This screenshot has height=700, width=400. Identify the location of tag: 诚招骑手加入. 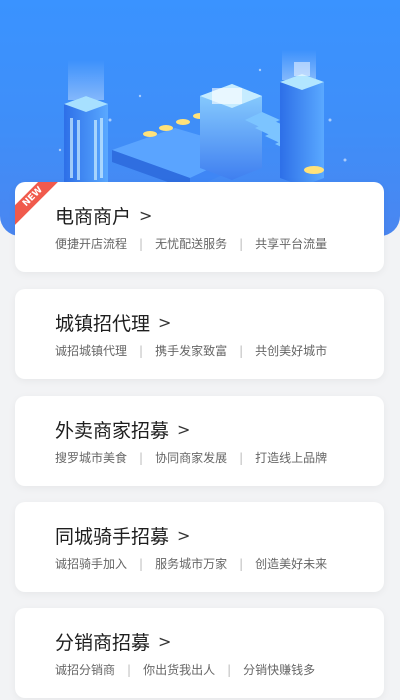
(91, 564).